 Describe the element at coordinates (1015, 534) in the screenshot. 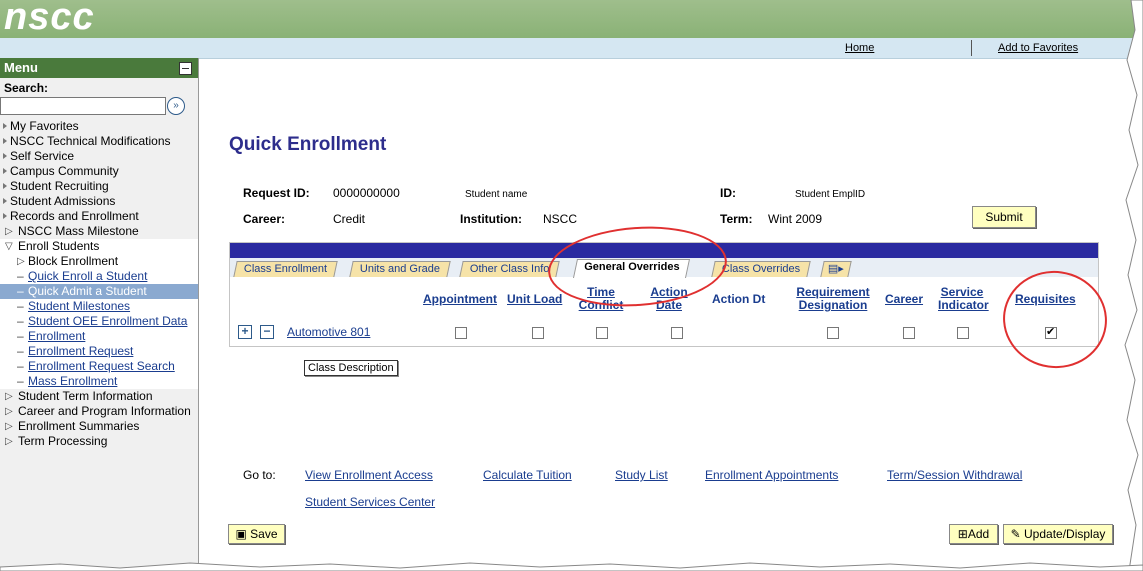

I see `update-icon: ✎` at that location.